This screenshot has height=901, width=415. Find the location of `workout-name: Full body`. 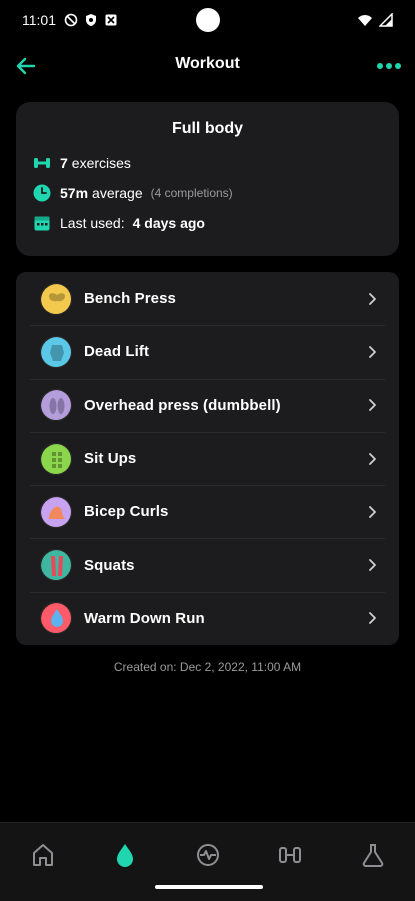

workout-name: Full body is located at coordinates (207, 128).